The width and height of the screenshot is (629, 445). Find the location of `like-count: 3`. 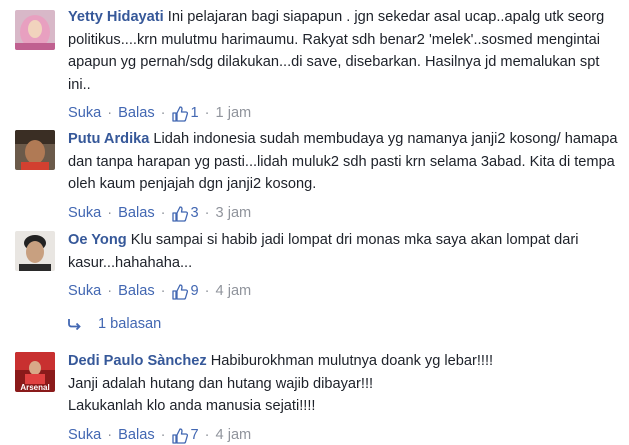

like-count: 3 is located at coordinates (195, 213).